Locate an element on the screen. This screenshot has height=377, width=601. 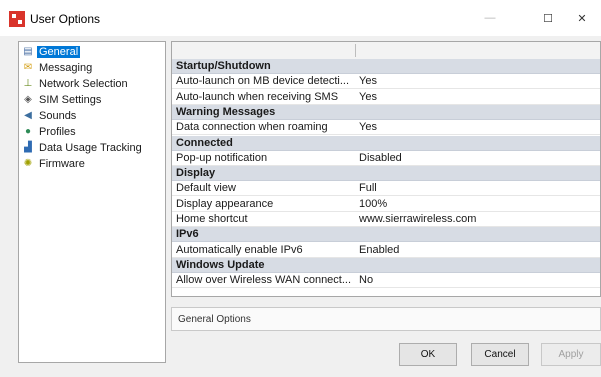
section-title: Connected is located at coordinates (204, 142).